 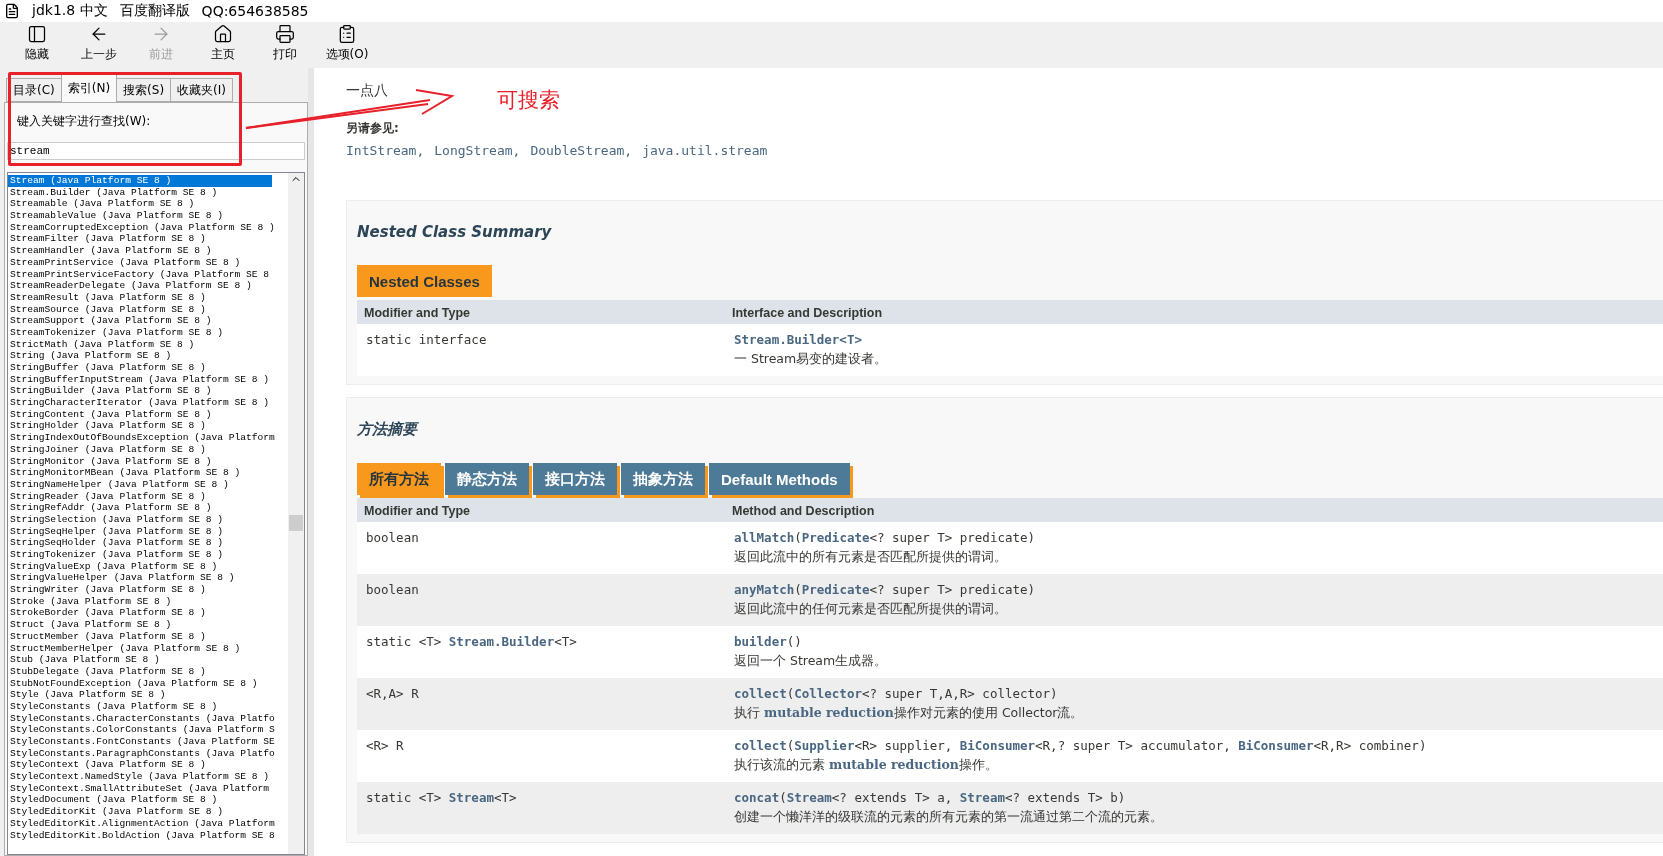 I want to click on index-item: StreamCorruptedException (Java Platform SE 8 ), so click(x=148, y=227).